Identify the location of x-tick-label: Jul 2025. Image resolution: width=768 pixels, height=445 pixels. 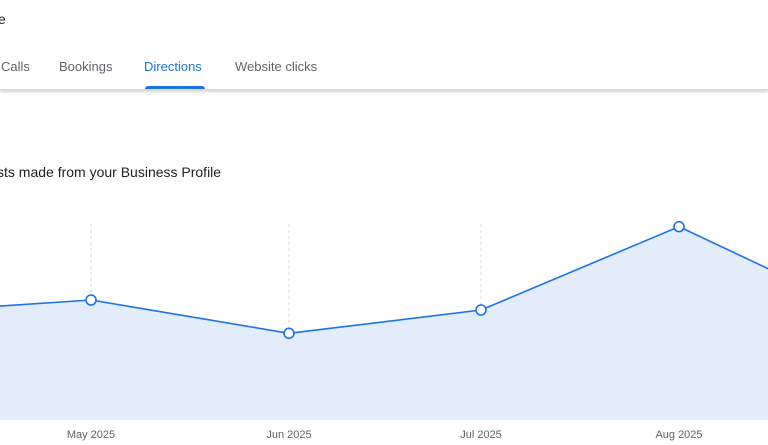
(481, 435).